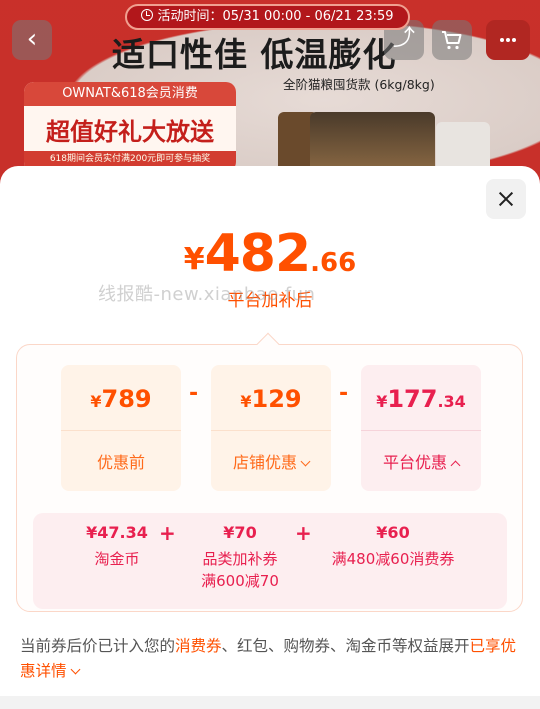 The width and height of the screenshot is (540, 709). I want to click on discount-name: 淘金币, so click(117, 559).